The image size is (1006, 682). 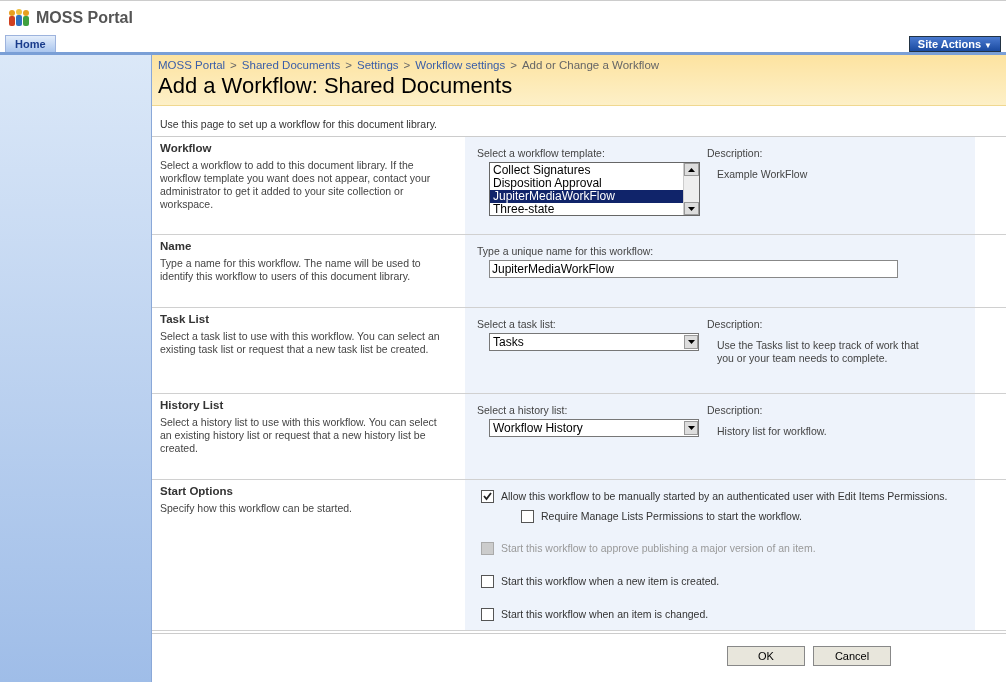 I want to click on field-label: Type a unique name for this workflow:, so click(x=566, y=251).